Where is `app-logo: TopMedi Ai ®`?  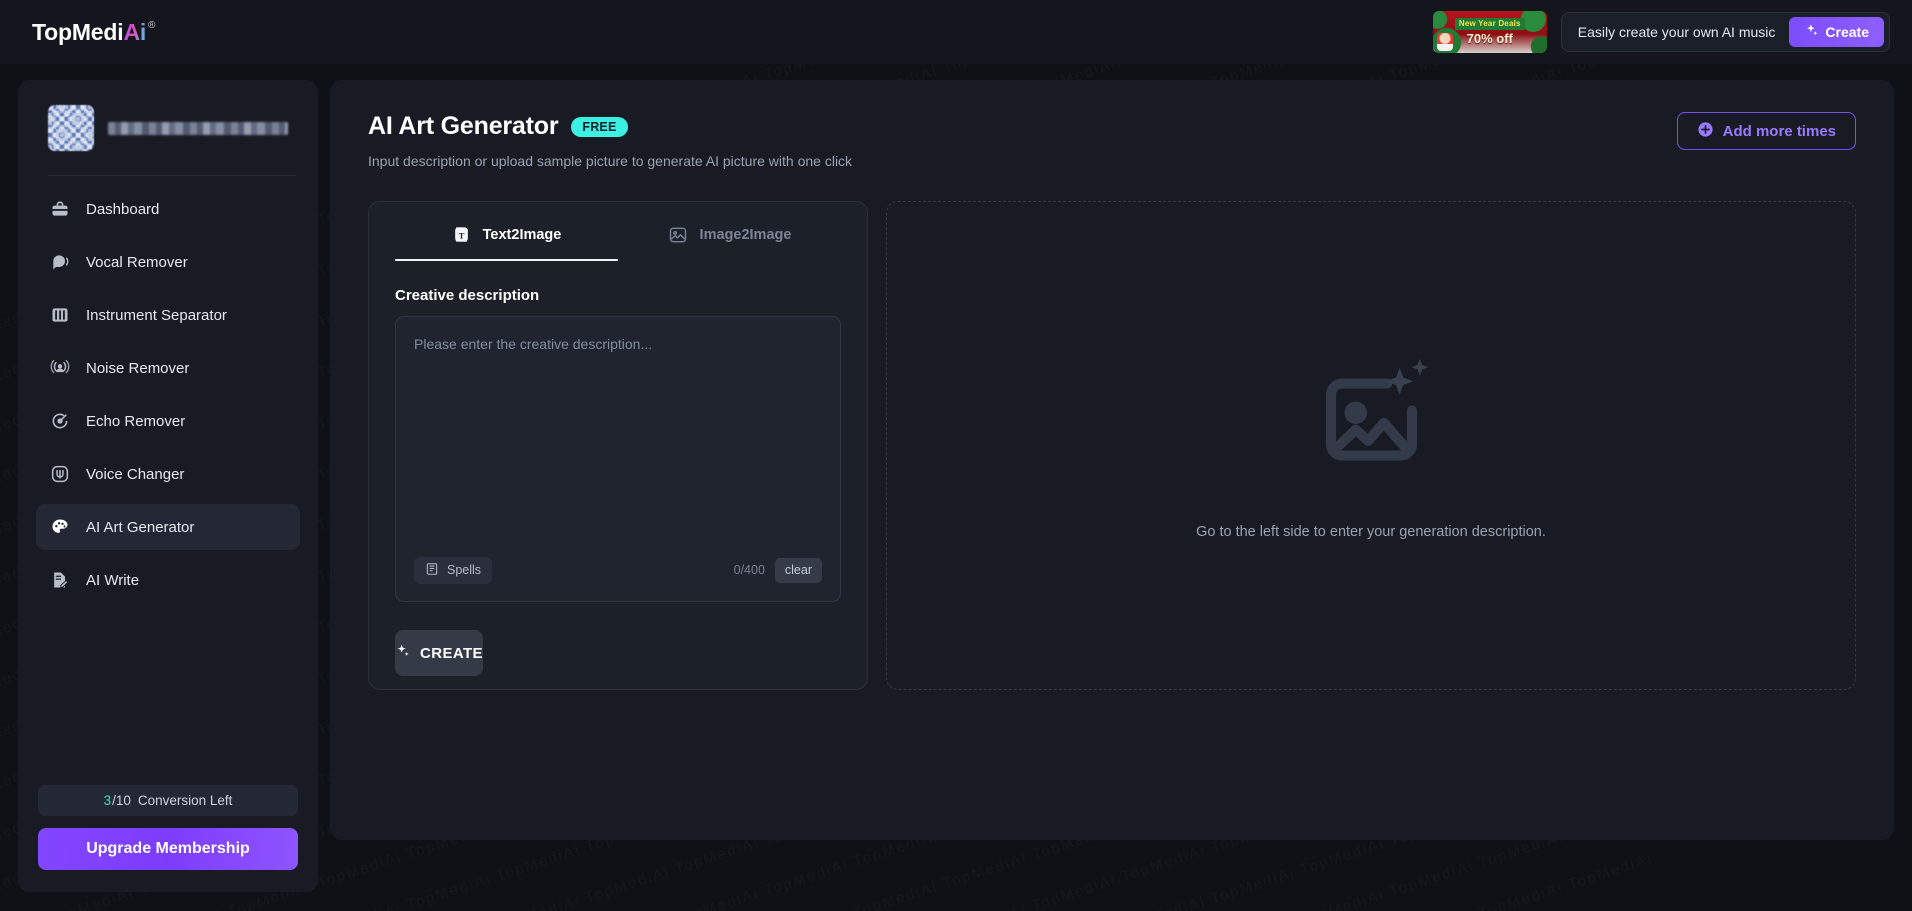
app-logo: TopMedi Ai ® is located at coordinates (93, 32).